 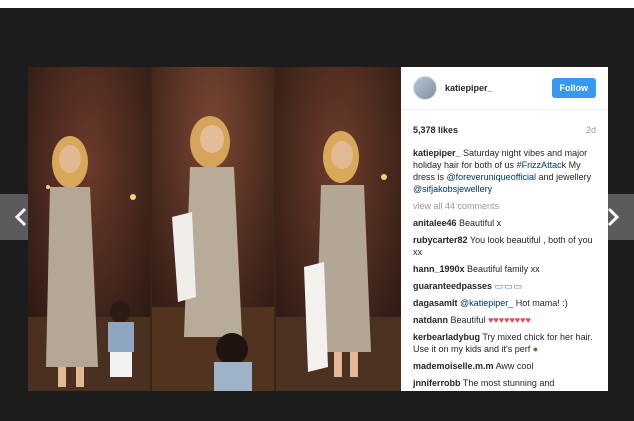 What do you see at coordinates (509, 320) in the screenshot?
I see `heart-icon: ♥♥♥♥♥♥♥♥` at bounding box center [509, 320].